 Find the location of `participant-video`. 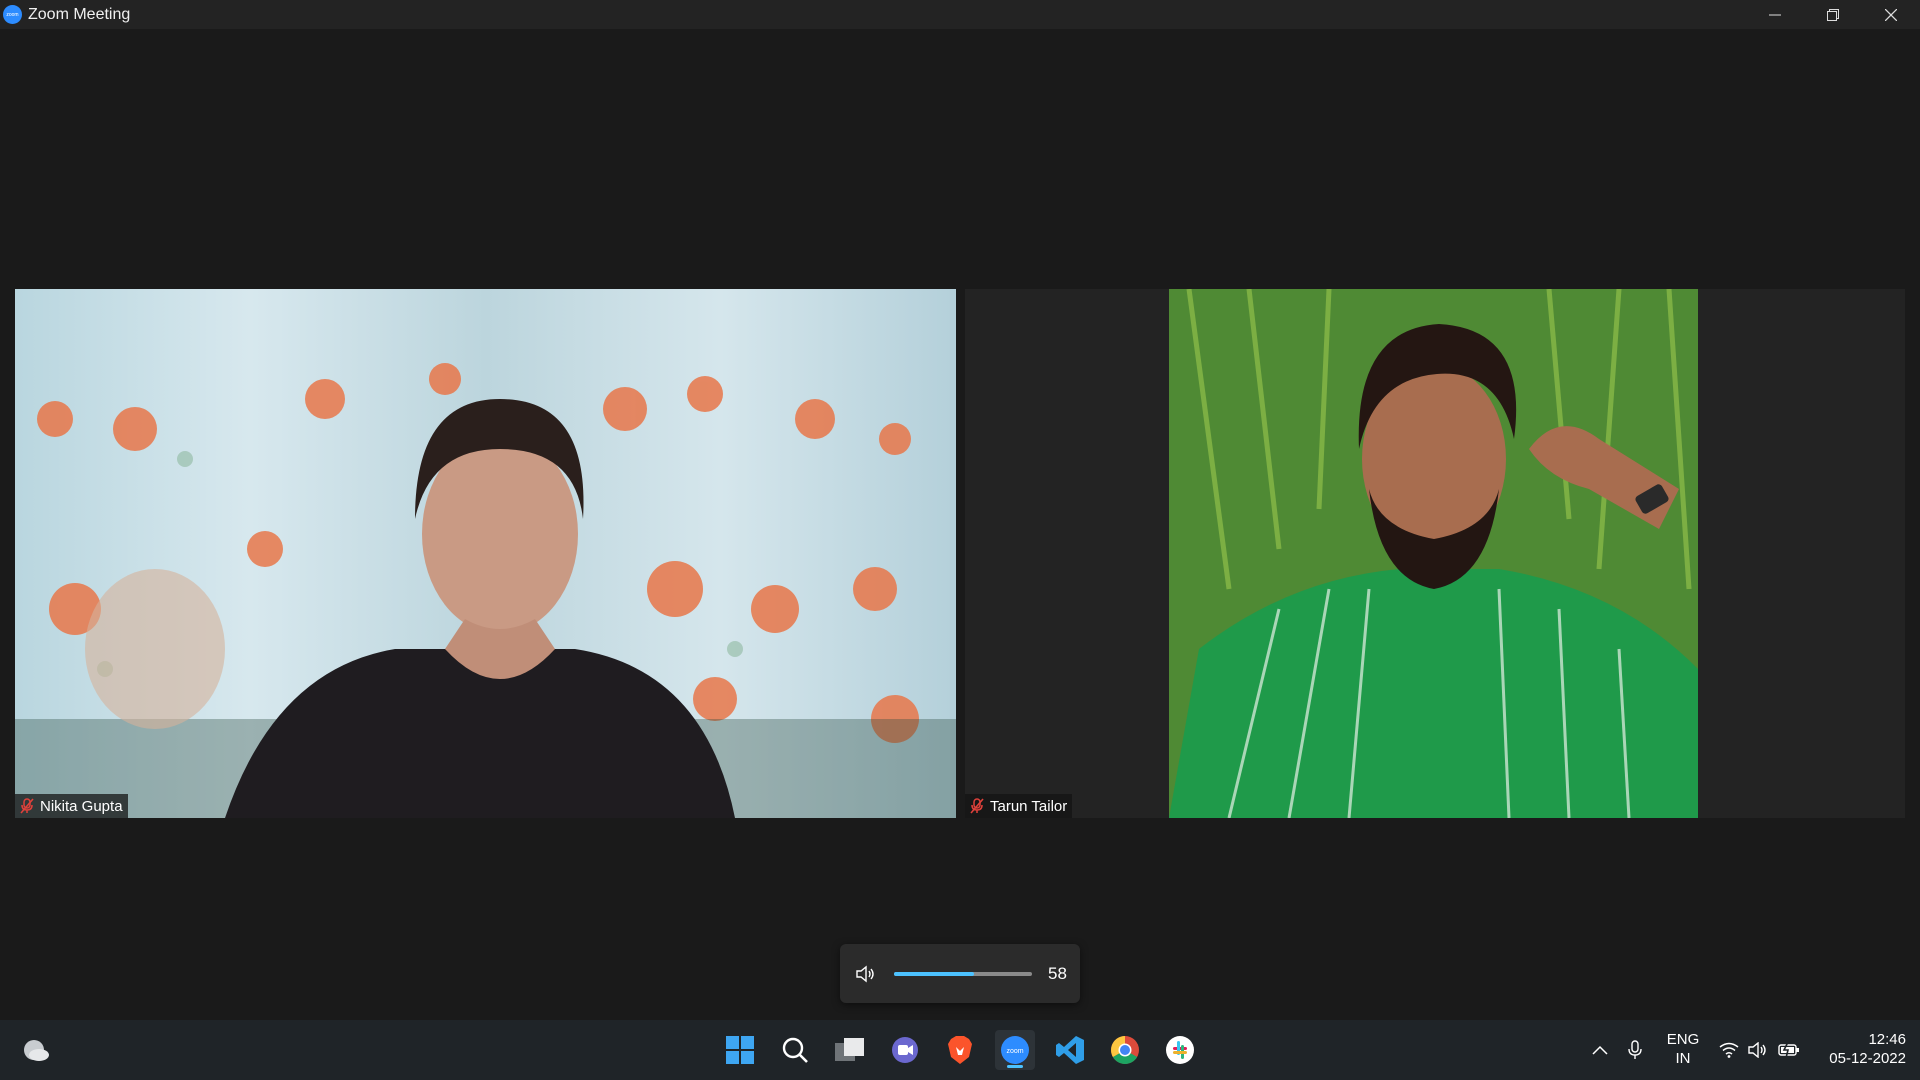

participant-video is located at coordinates (1433, 553).